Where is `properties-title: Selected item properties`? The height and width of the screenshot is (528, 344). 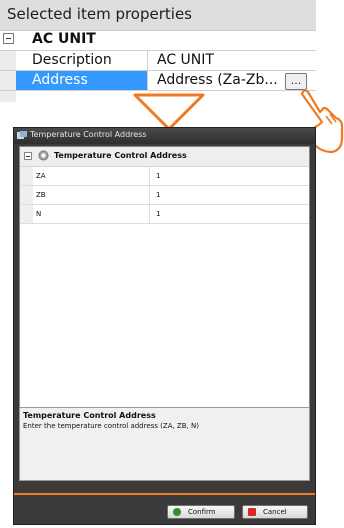
properties-title: Selected item properties is located at coordinates (99, 14).